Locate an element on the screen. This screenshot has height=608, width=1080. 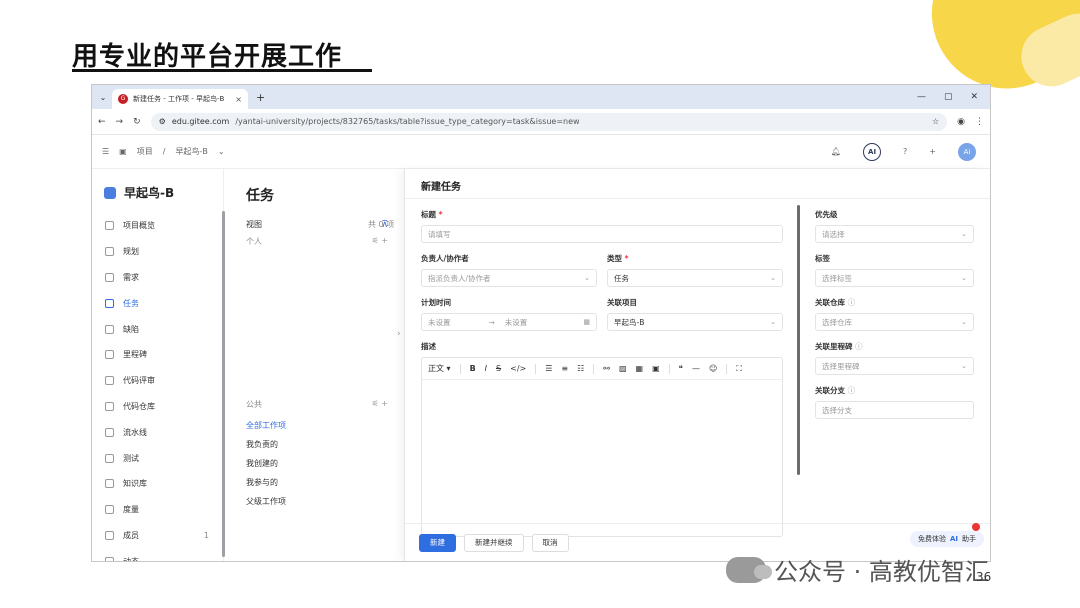
tab-list-icon: ⌄ is located at coordinates (103, 97).